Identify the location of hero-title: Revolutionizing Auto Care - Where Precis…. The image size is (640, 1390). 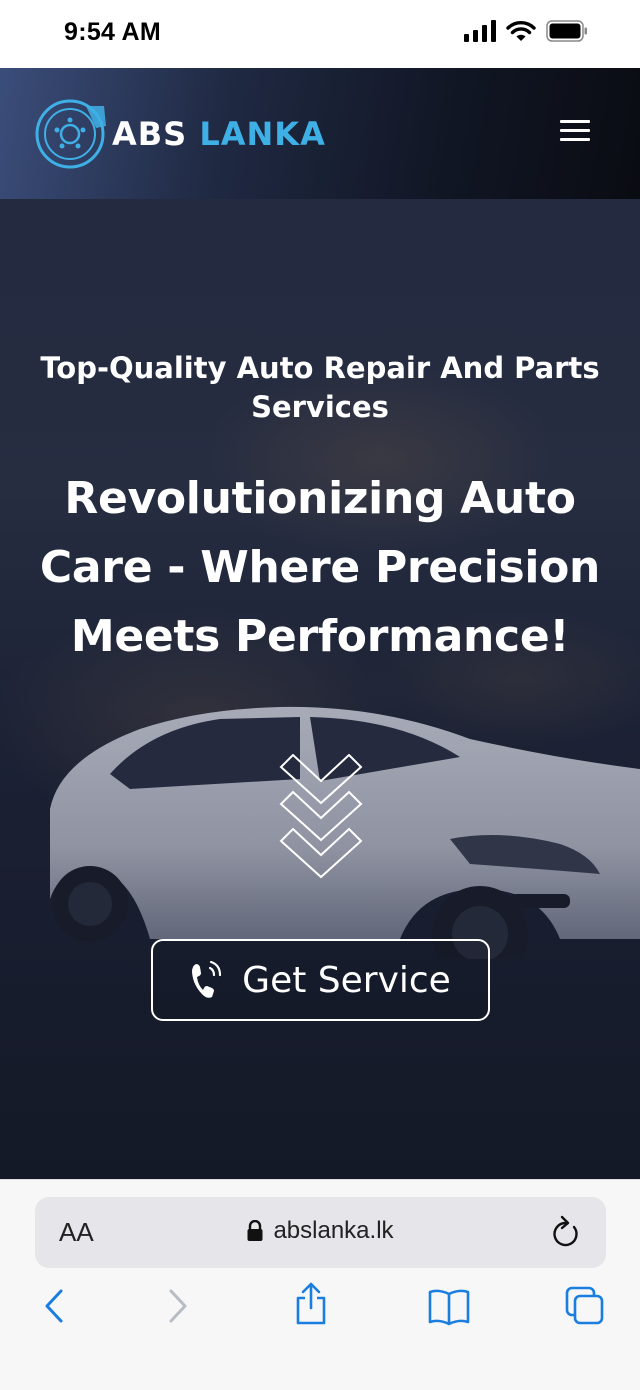
(320, 567).